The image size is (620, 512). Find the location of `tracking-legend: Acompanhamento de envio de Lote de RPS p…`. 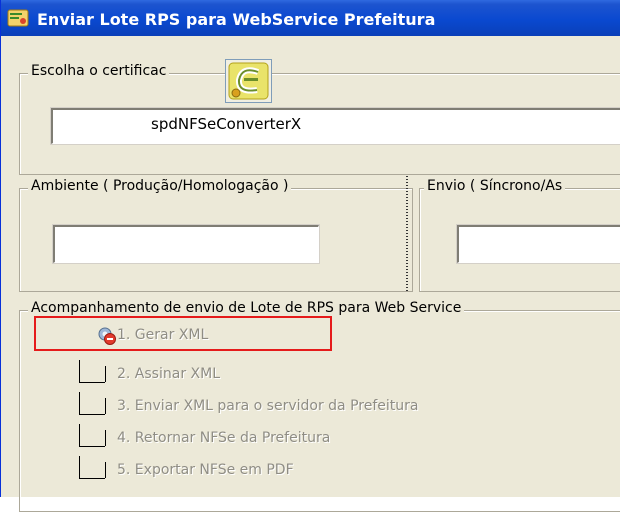

tracking-legend: Acompanhamento de envio de Lote de RPS p… is located at coordinates (246, 308).